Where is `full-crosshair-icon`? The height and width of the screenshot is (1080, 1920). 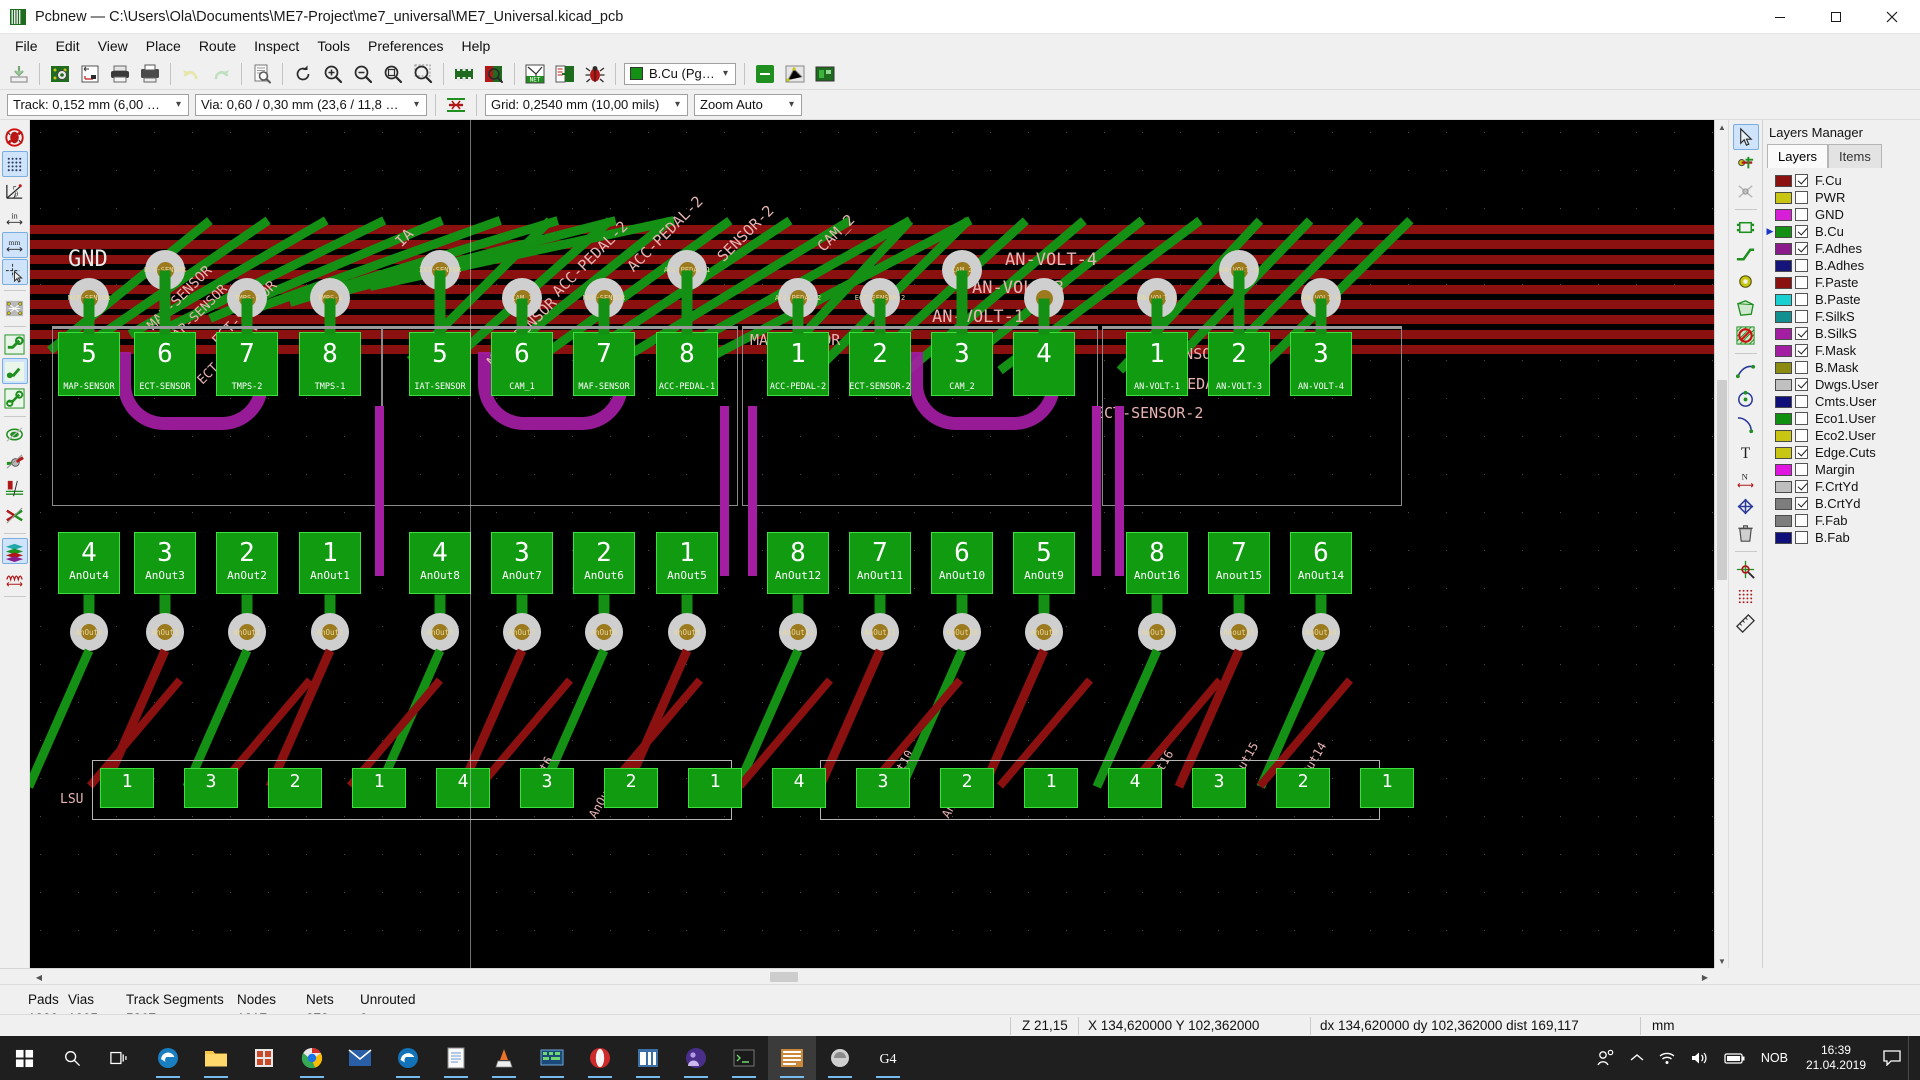 full-crosshair-icon is located at coordinates (14, 272).